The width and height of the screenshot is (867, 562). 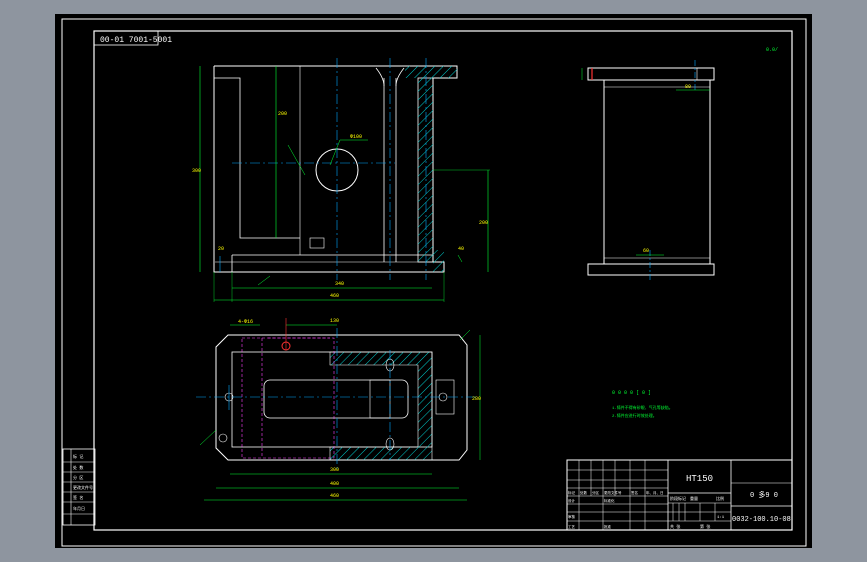 What do you see at coordinates (334, 484) in the screenshot?
I see `top-dim-2: 400` at bounding box center [334, 484].